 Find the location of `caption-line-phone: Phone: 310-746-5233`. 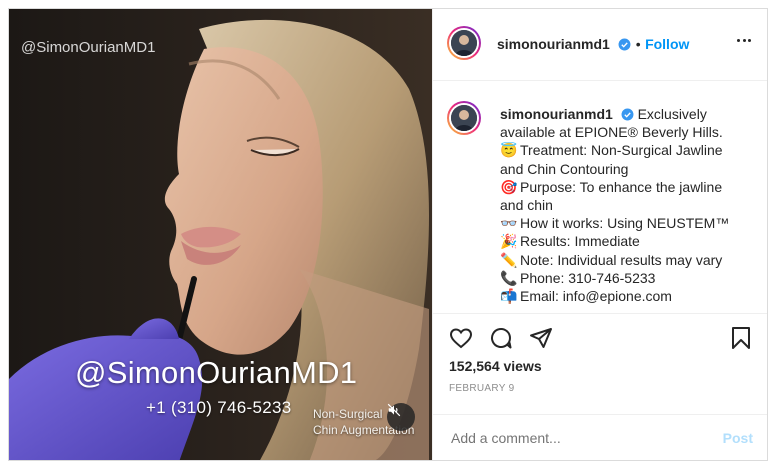

caption-line-phone: Phone: 310-746-5233 is located at coordinates (588, 277).